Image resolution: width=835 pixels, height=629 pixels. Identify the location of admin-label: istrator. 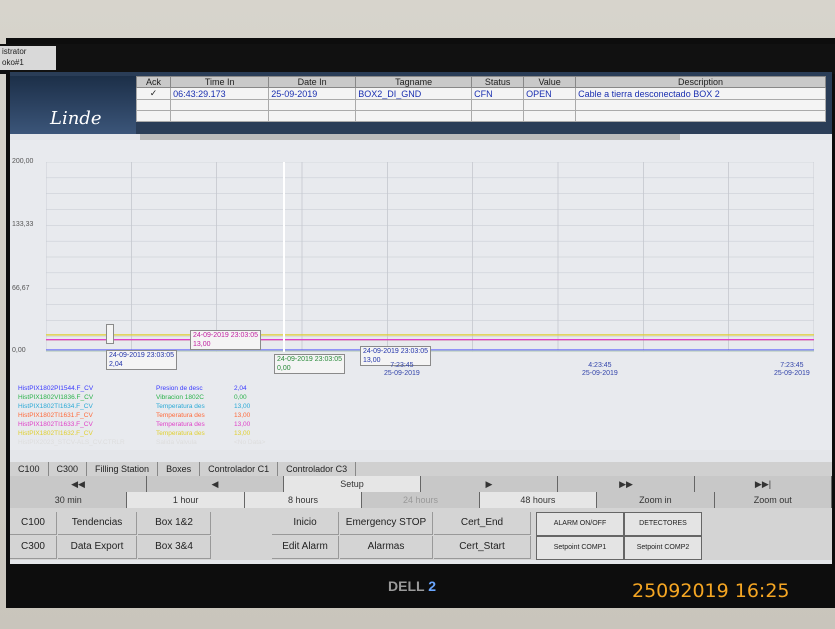
(14, 51).